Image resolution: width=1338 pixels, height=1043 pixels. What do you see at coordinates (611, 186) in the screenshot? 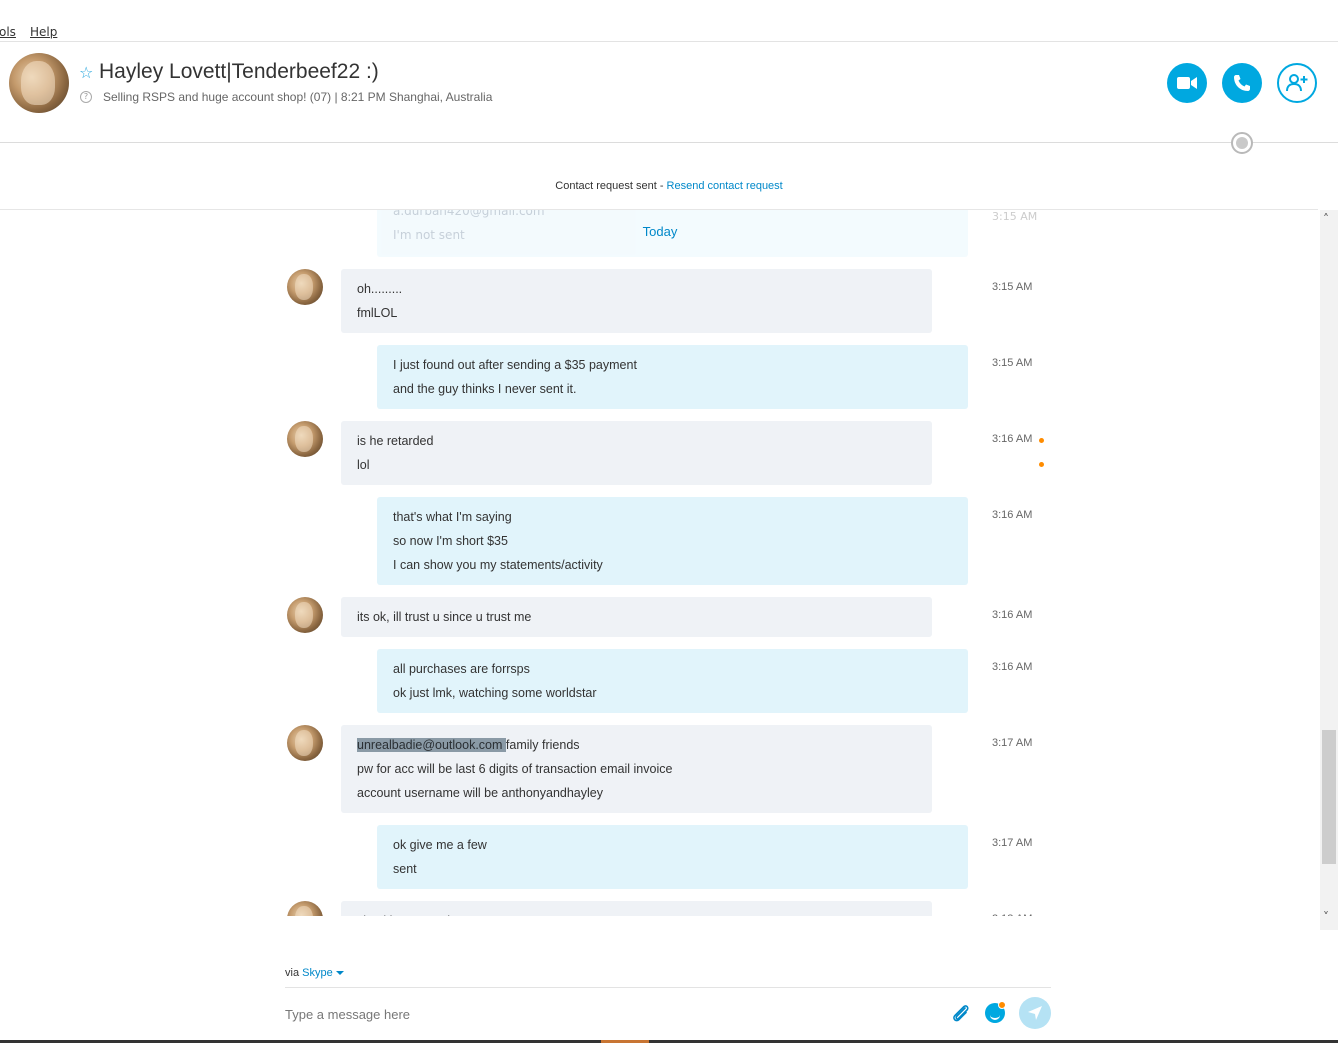
I see `contact-request-text: Contact request sent -` at bounding box center [611, 186].